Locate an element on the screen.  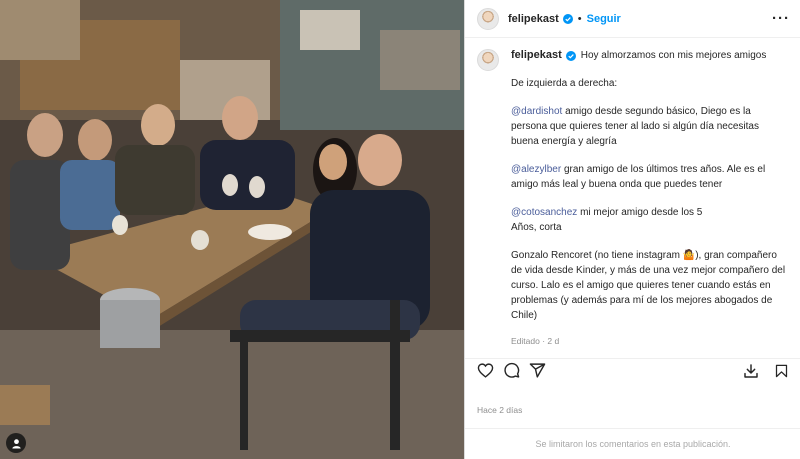
more-options-icon: ··· is located at coordinates (781, 18).